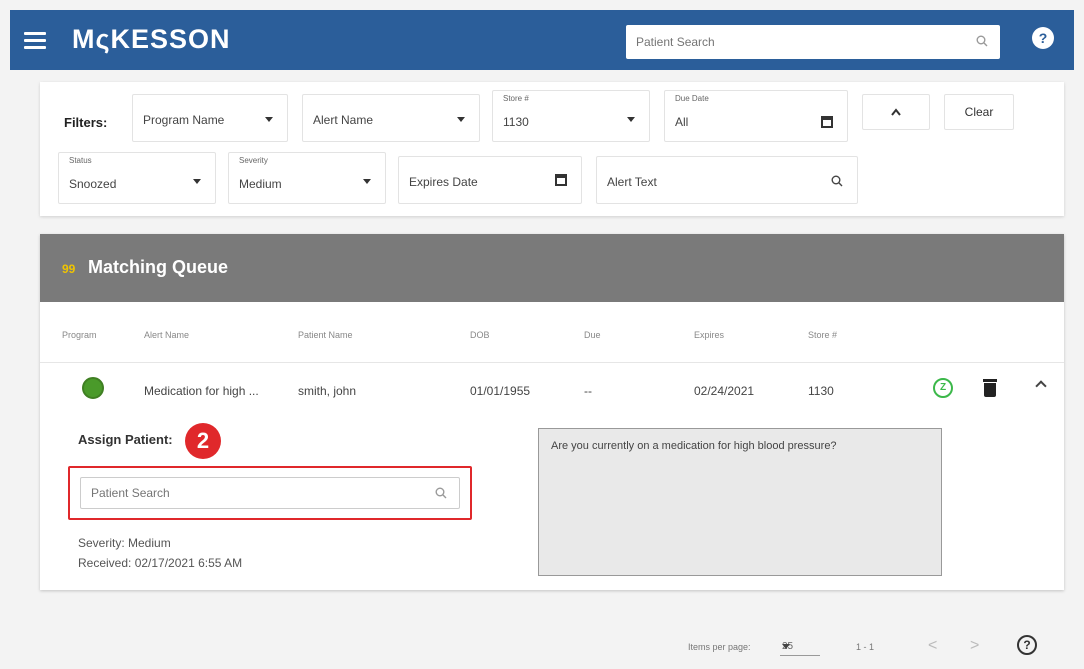 Image resolution: width=1084 pixels, height=669 pixels. I want to click on queue-title: Matching Queue, so click(158, 267).